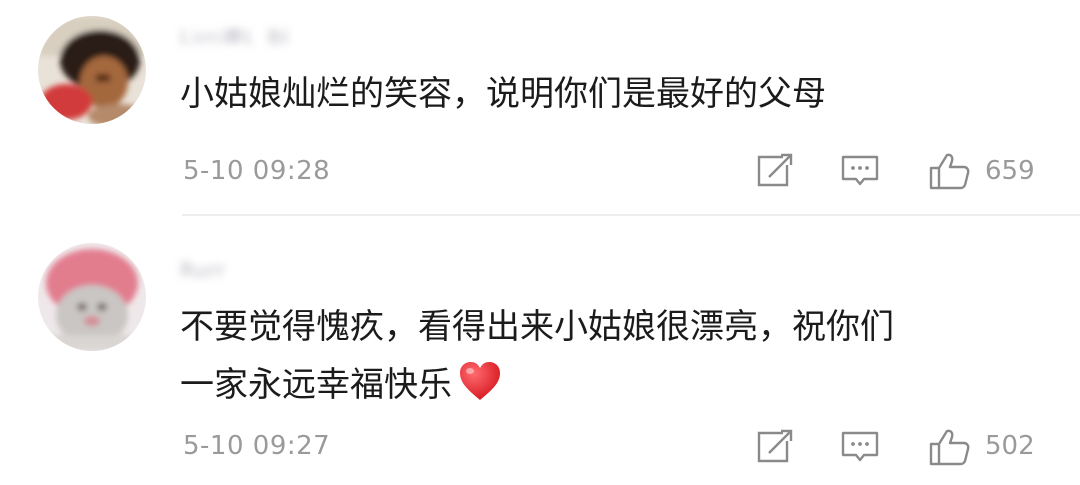 Image resolution: width=1080 pixels, height=485 pixels. What do you see at coordinates (480, 390) in the screenshot?
I see `heart-emoji-icon` at bounding box center [480, 390].